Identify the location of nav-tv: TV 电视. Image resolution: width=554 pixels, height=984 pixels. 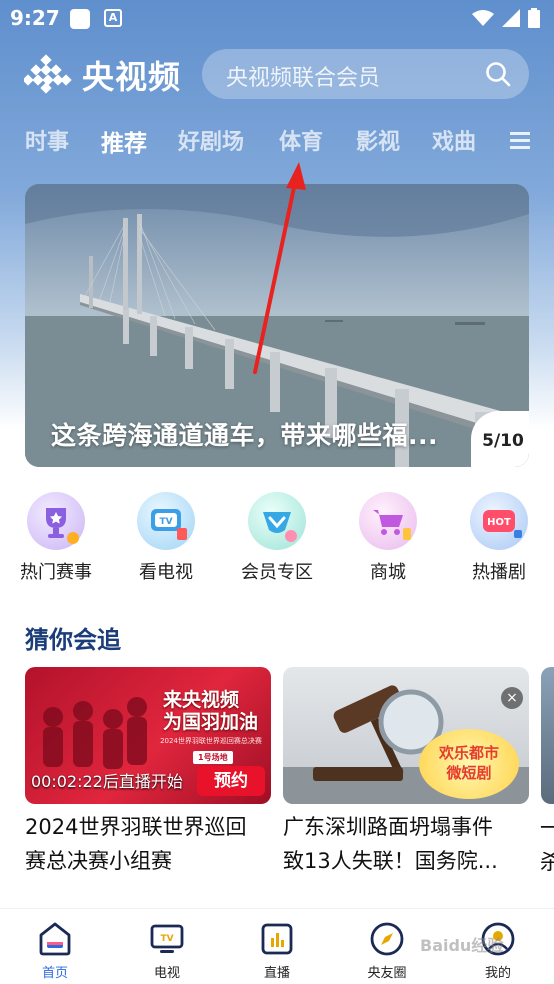
(167, 951).